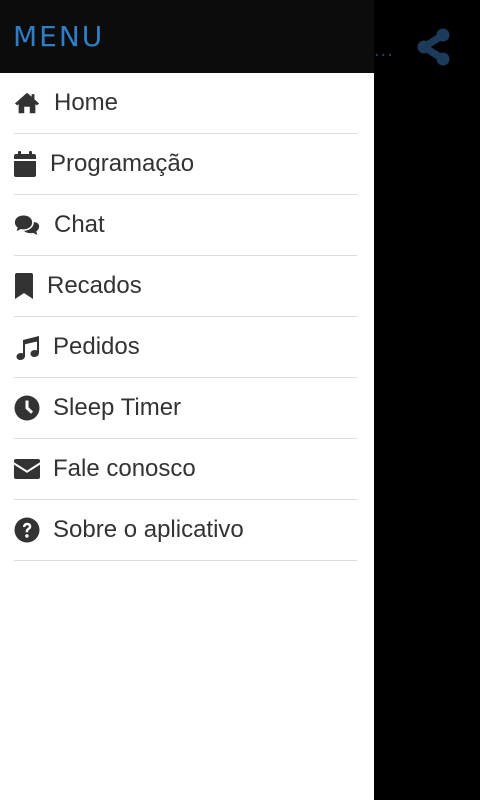 Image resolution: width=480 pixels, height=800 pixels. I want to click on calendar-icon, so click(27, 164).